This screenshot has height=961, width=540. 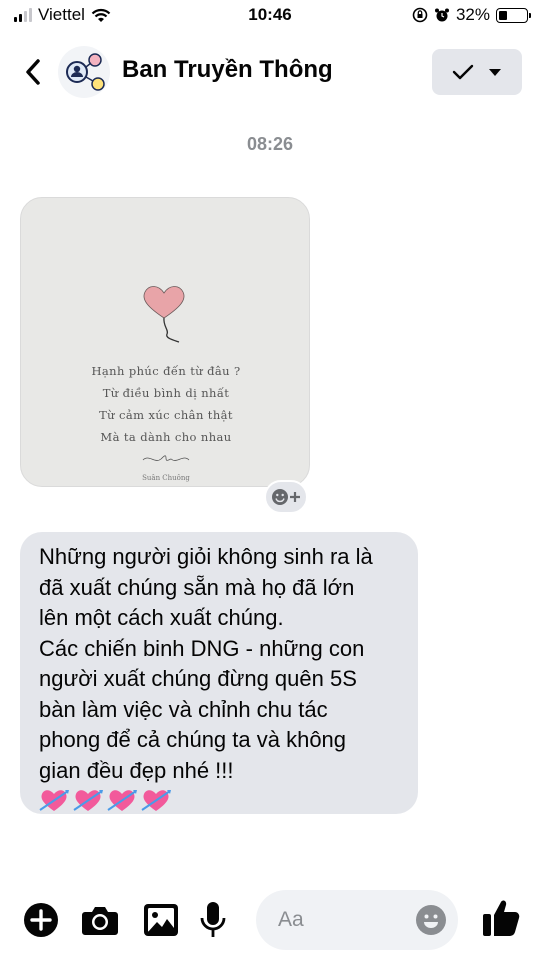 I want to click on status-right: 32%, so click(x=471, y=15).